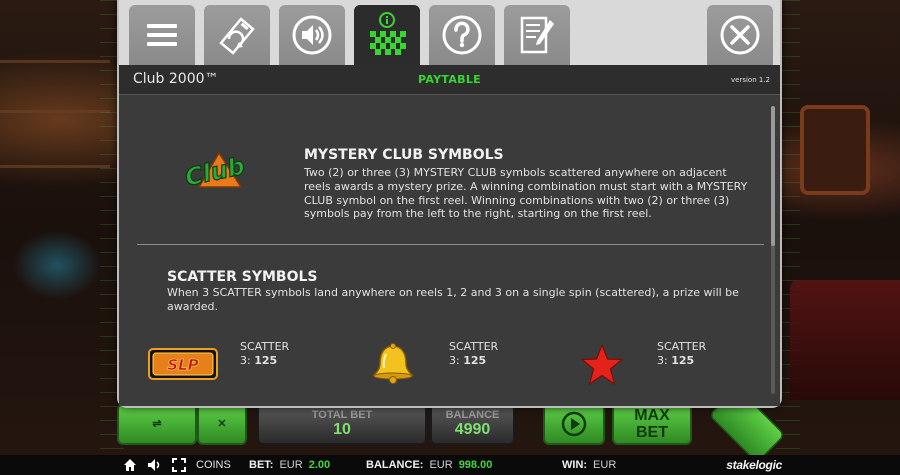  I want to click on close-icon, so click(740, 35).